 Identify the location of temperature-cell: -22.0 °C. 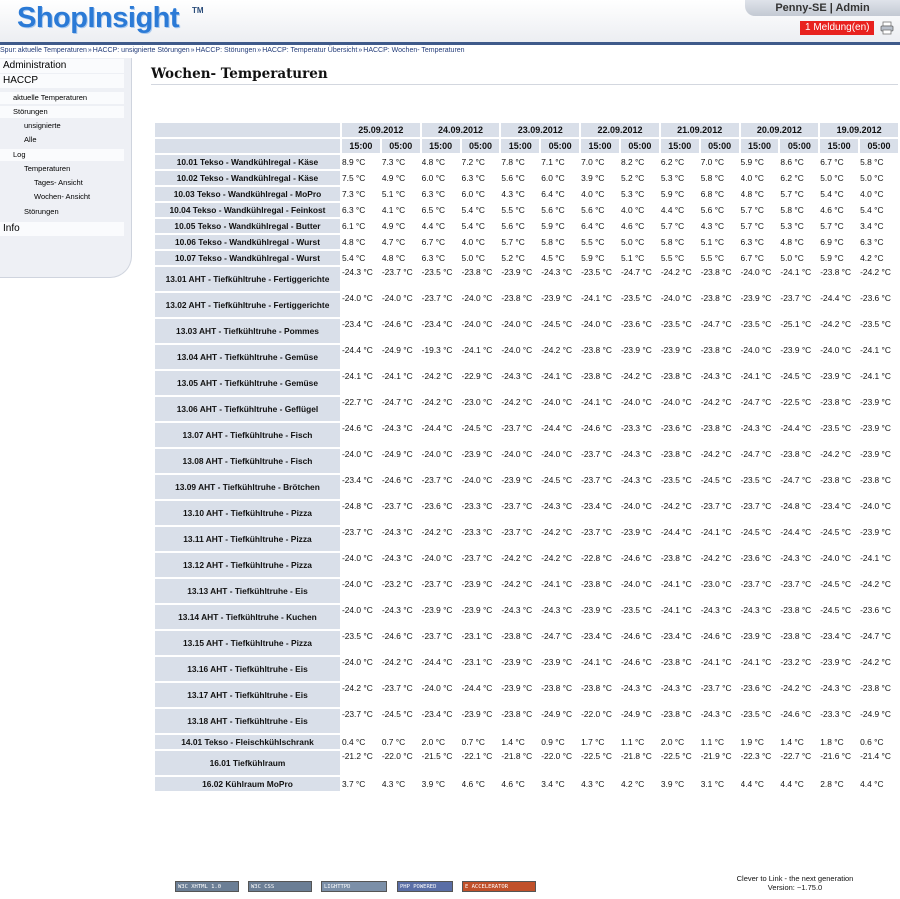
(397, 756).